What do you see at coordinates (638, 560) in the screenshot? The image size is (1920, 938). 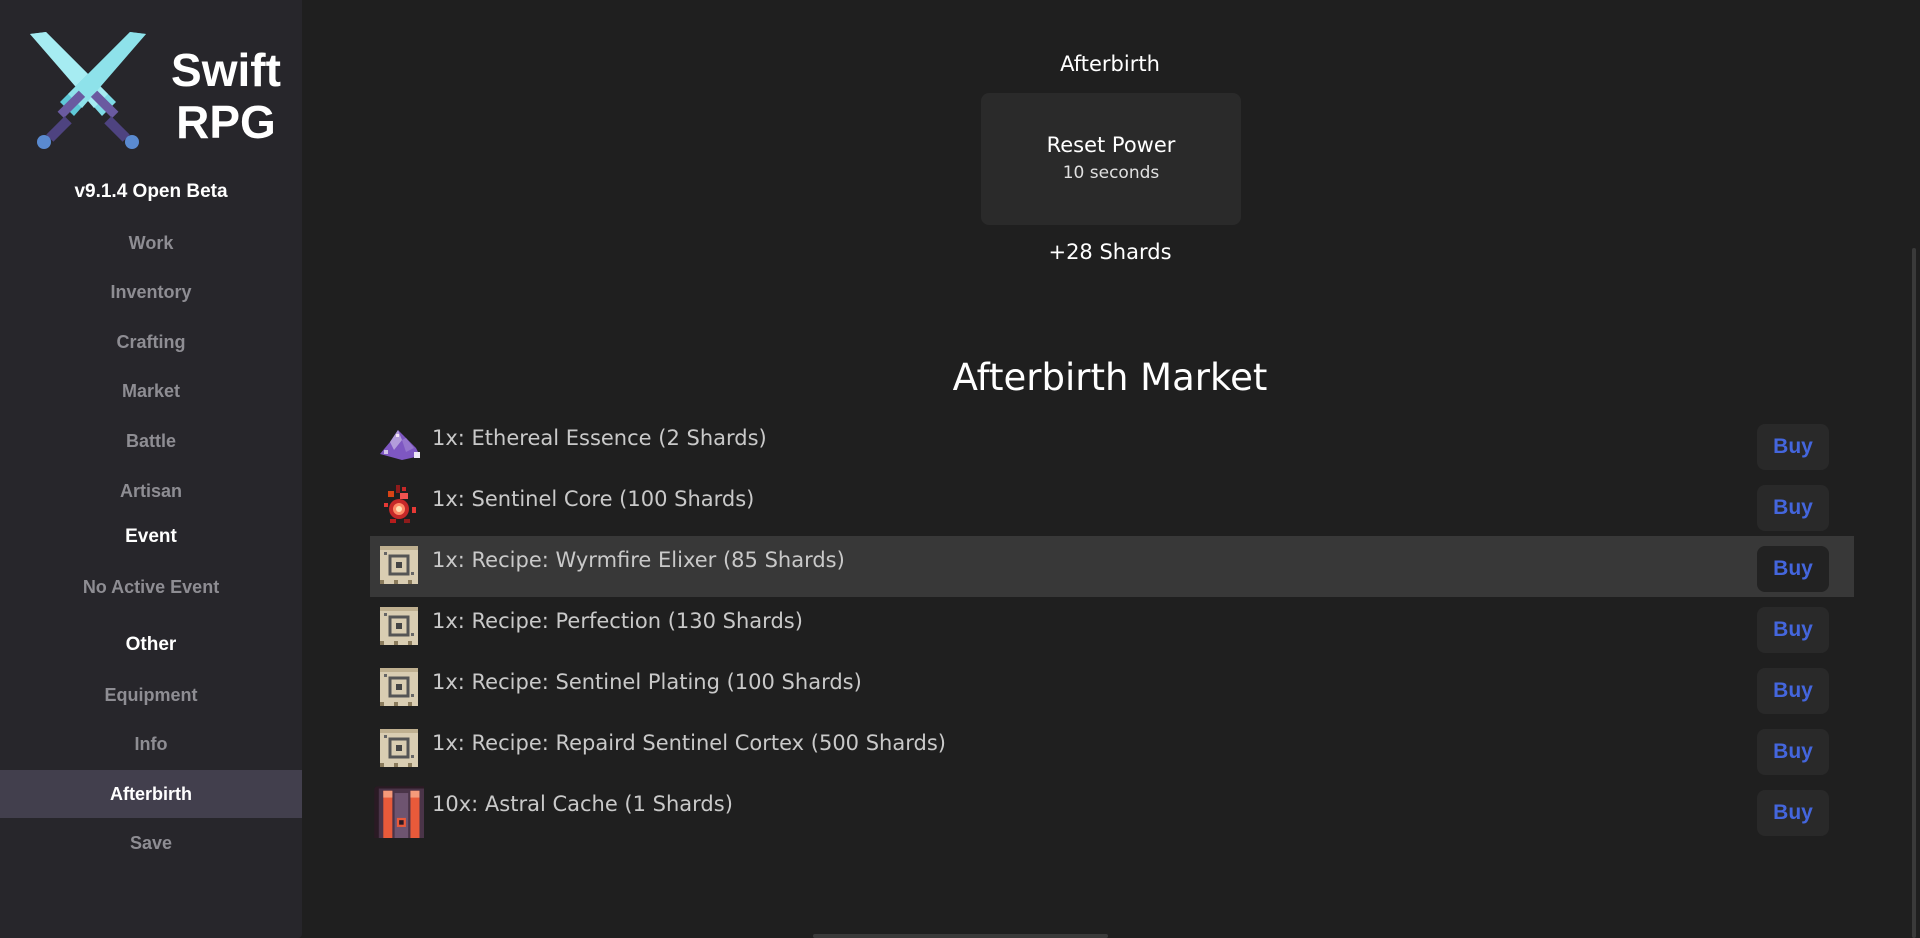 I see `market-item-text: 1x: Recipe: Wyrmfire Elixer (85 Shards)` at bounding box center [638, 560].